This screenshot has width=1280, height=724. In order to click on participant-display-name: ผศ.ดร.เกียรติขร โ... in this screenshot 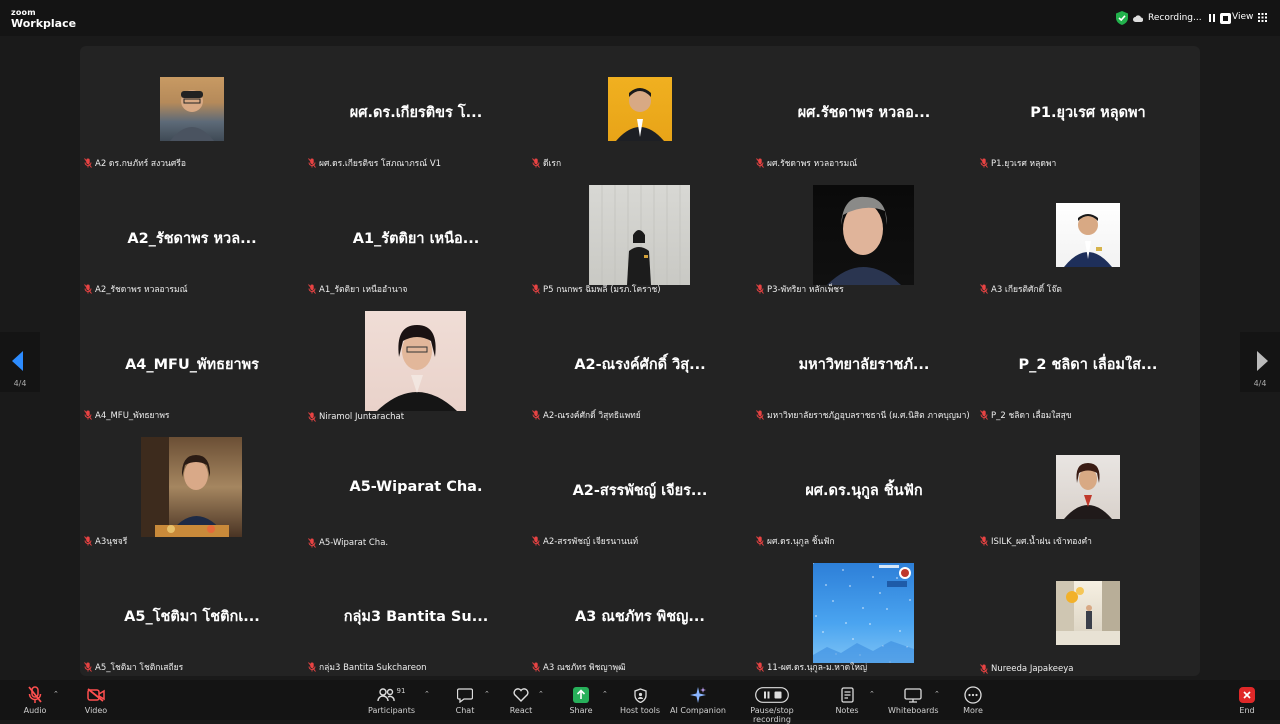, I will do `click(416, 113)`.